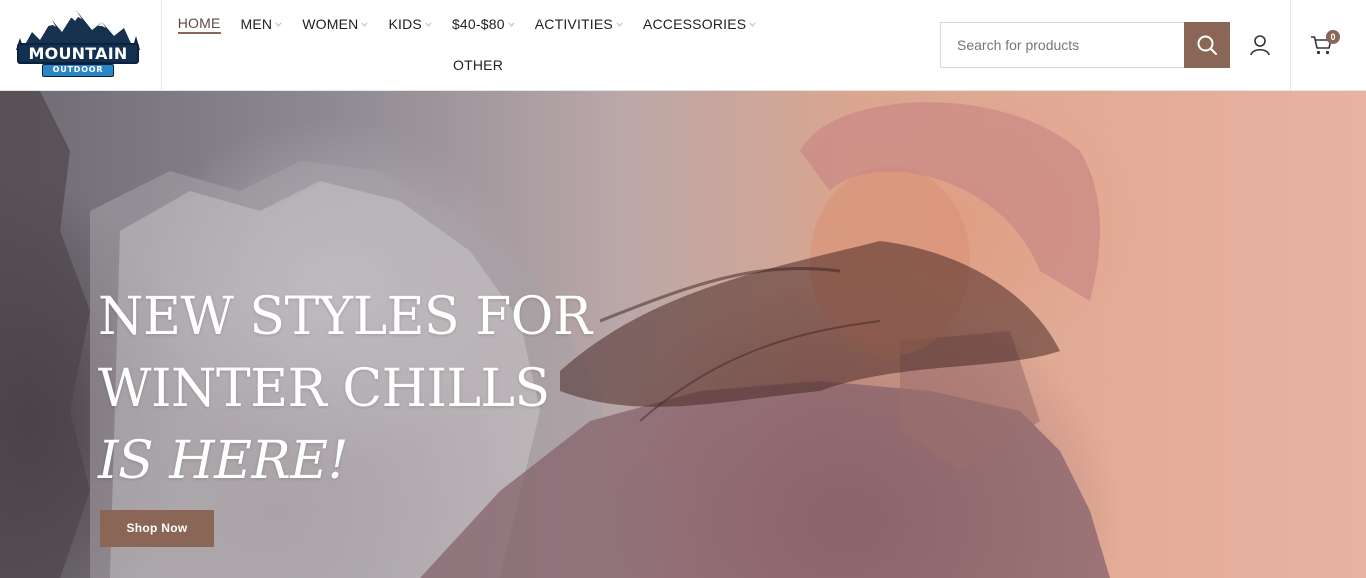 The image size is (1366, 578). What do you see at coordinates (405, 24) in the screenshot?
I see `nav-label: KIDS` at bounding box center [405, 24].